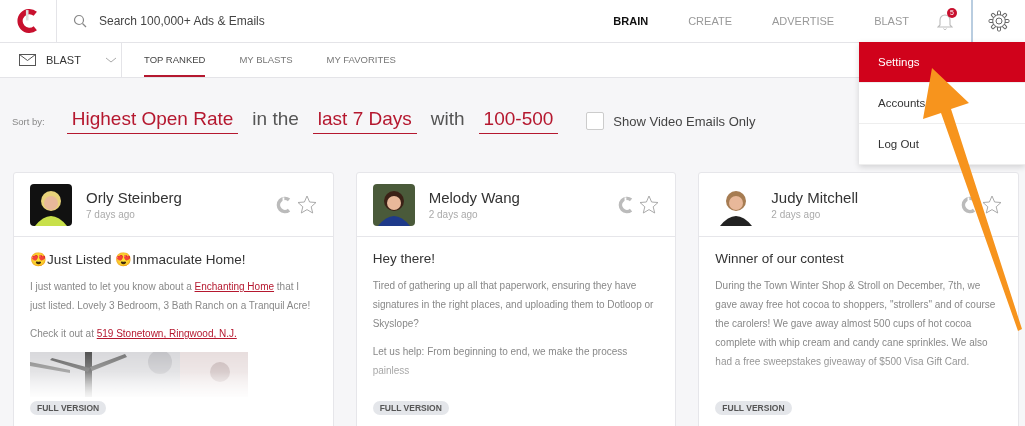 Image resolution: width=1025 pixels, height=426 pixels. Describe the element at coordinates (171, 296) in the screenshot. I see `email-text: I just wanted to let you know about a Enchanting Home that I just listed. Lovely 3 Bedroom, 3 Bath Ranch on a Tranquil Acre!` at that location.